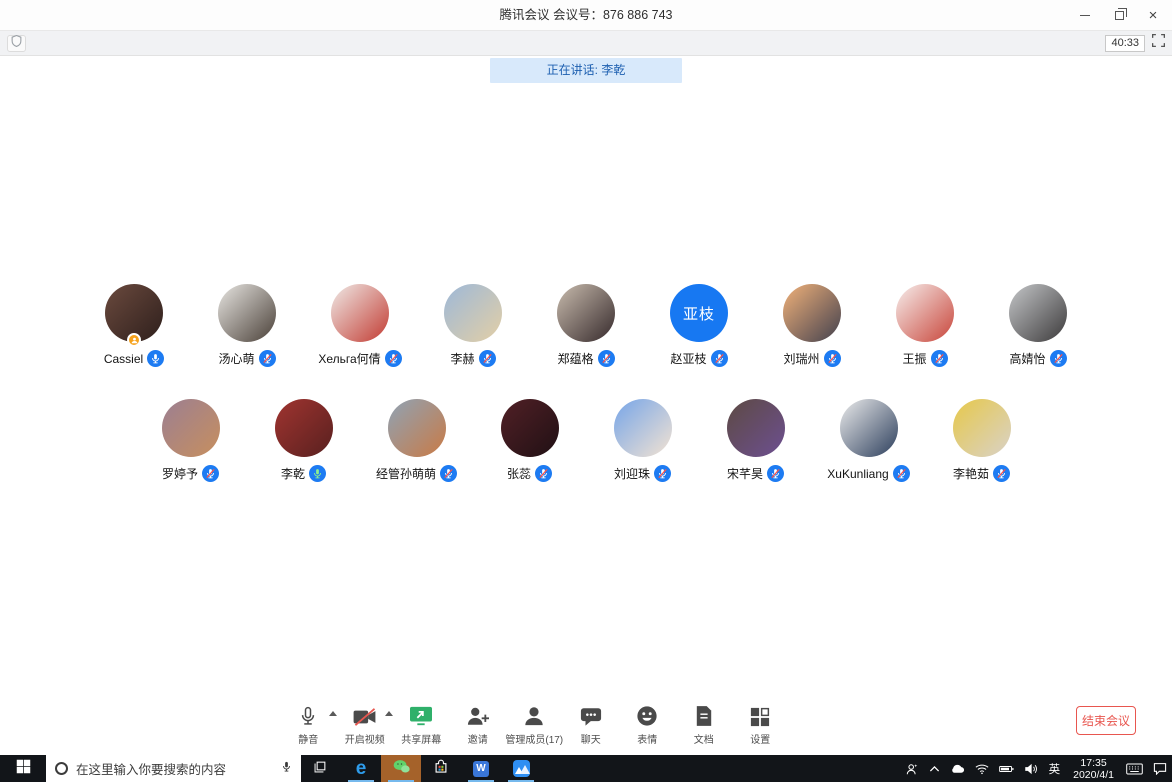  I want to click on participant-tile: 亚枝 赵亚枝, so click(699, 325).